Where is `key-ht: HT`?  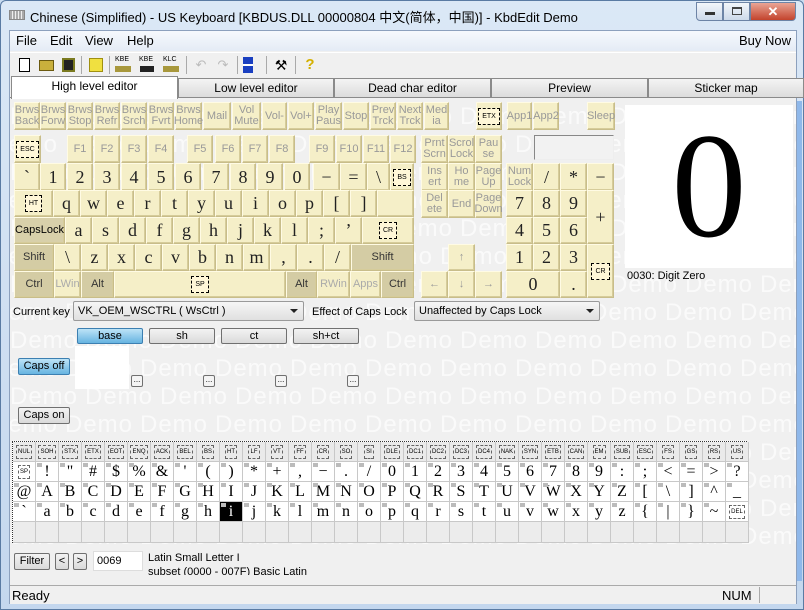
key-ht: HT is located at coordinates (33, 203).